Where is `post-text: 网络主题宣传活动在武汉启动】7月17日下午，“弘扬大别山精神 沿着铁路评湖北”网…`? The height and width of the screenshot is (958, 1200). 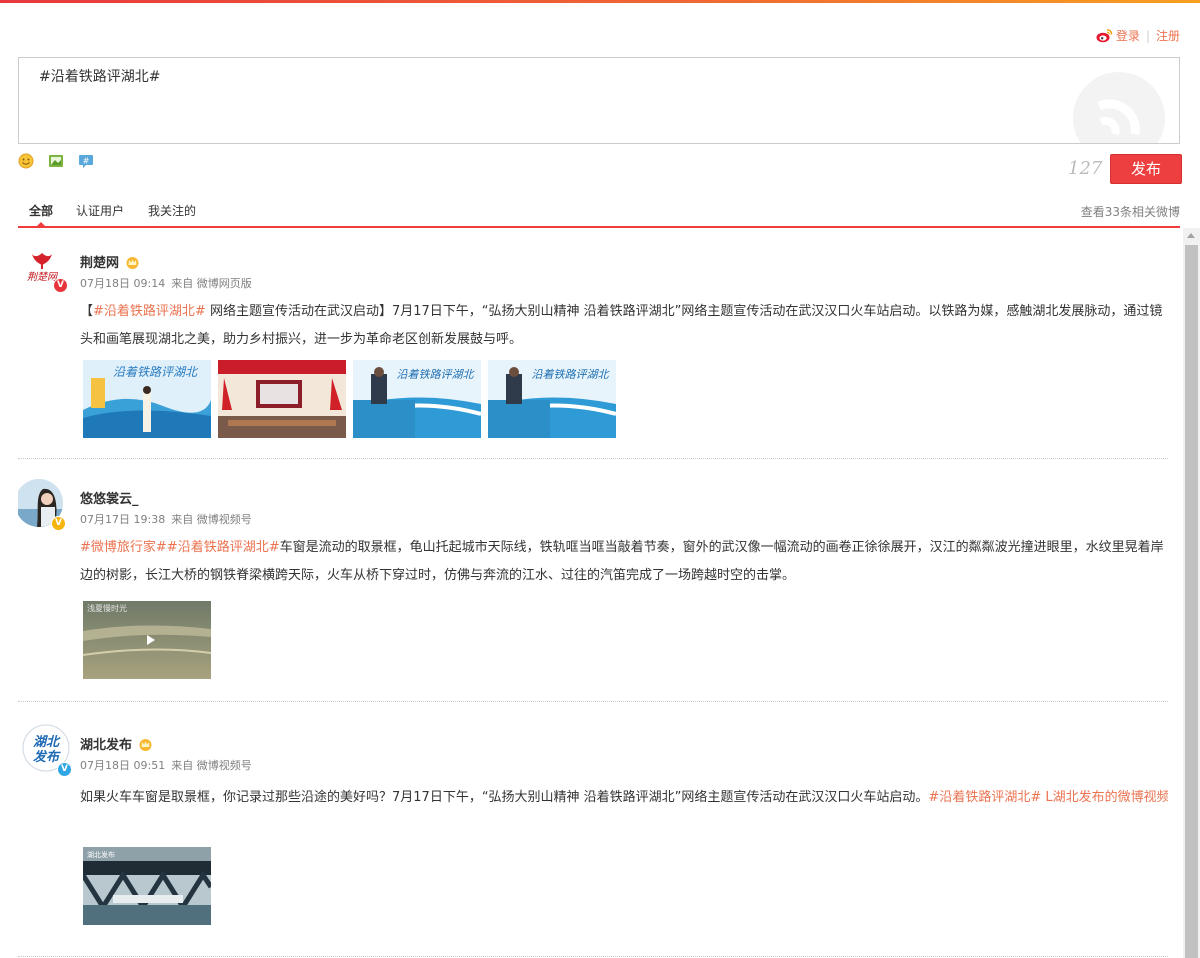
post-text: 网络主题宣传活动在武汉启动】7月17日下午，“弘扬大别山精神 沿着铁路评湖北”网… is located at coordinates (621, 325).